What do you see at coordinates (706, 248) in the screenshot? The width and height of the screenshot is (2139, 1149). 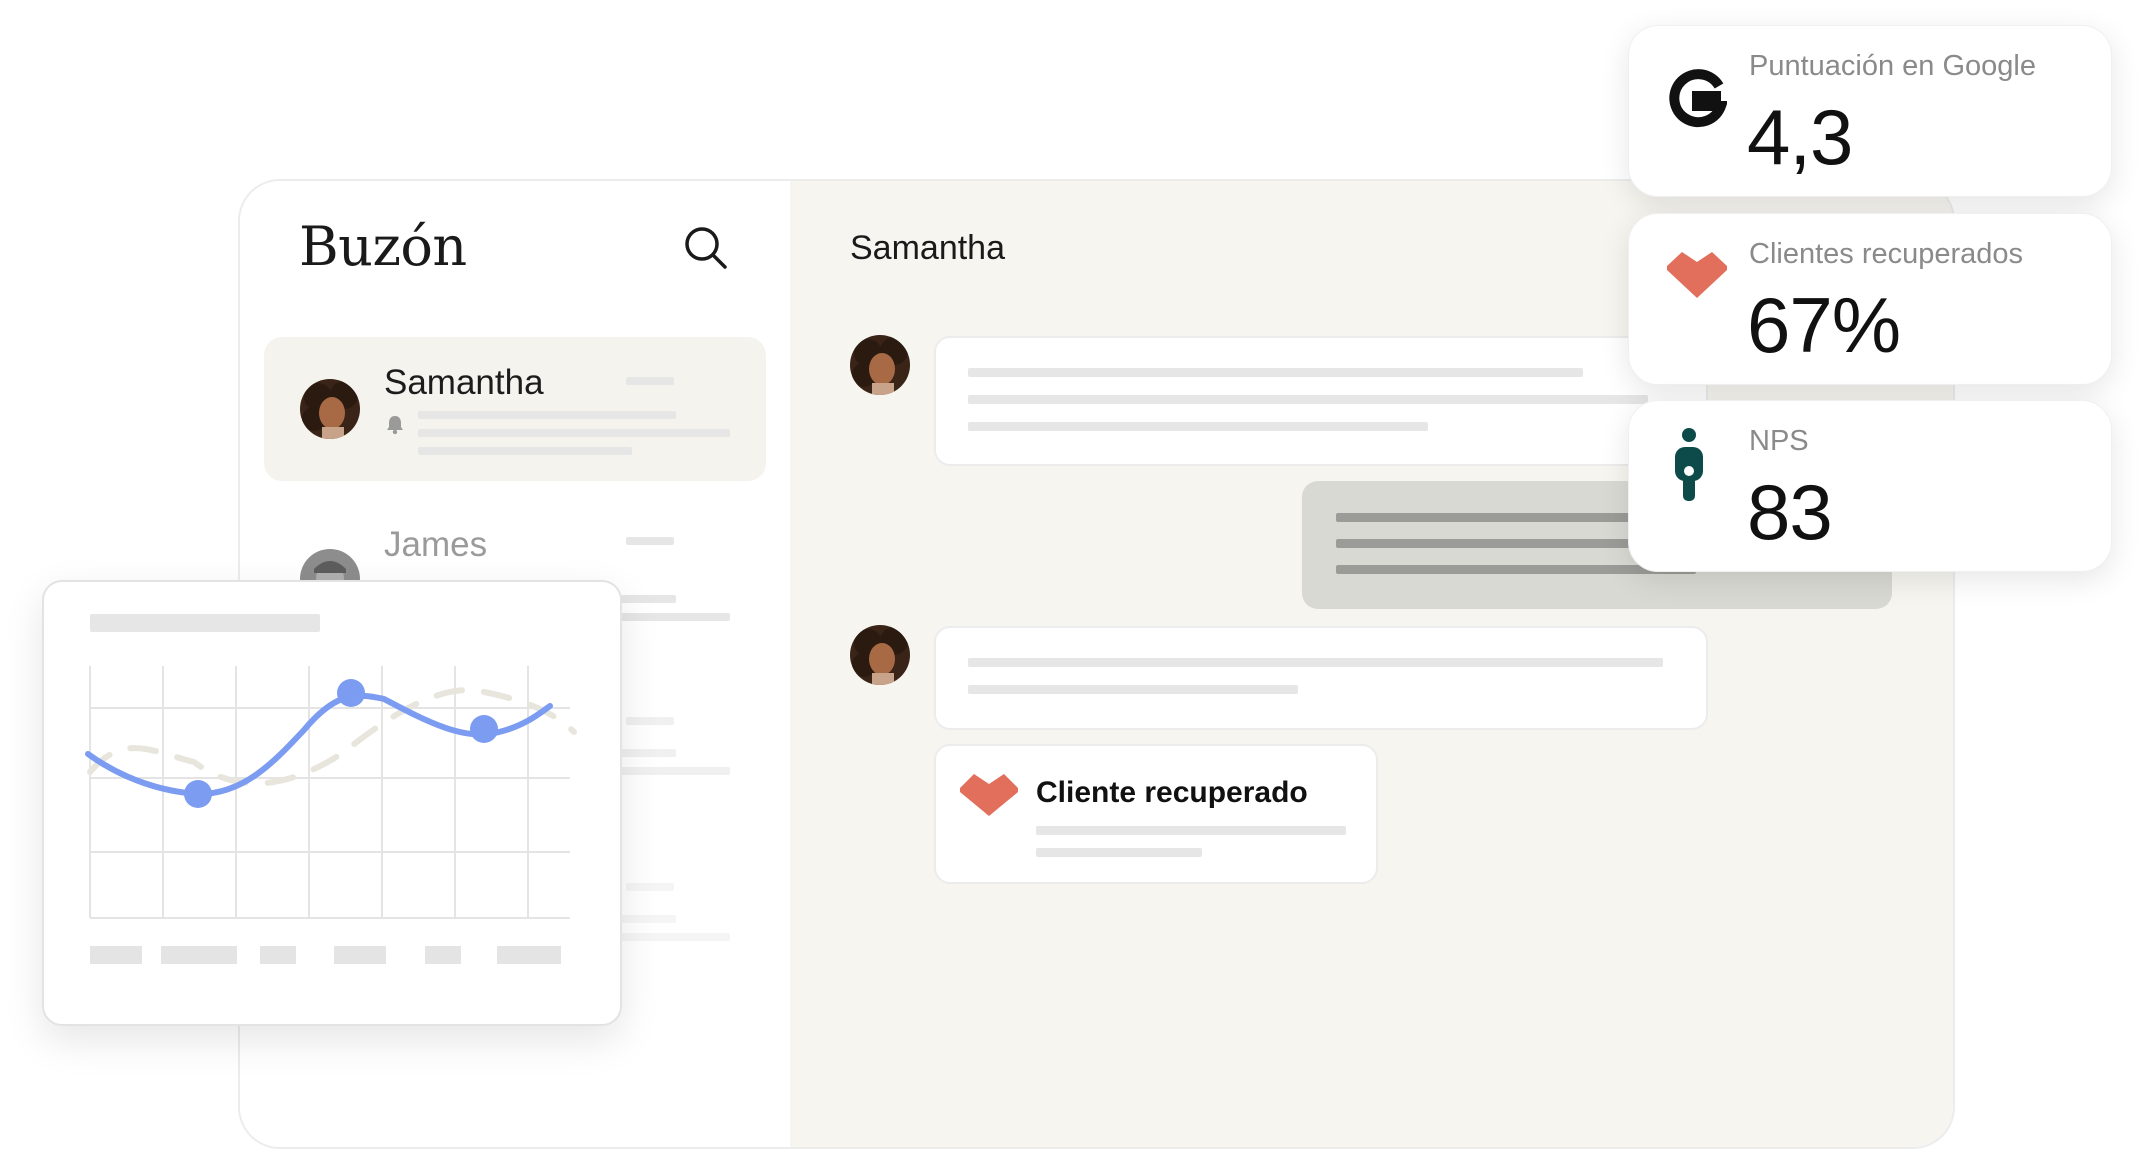 I see `search-icon` at bounding box center [706, 248].